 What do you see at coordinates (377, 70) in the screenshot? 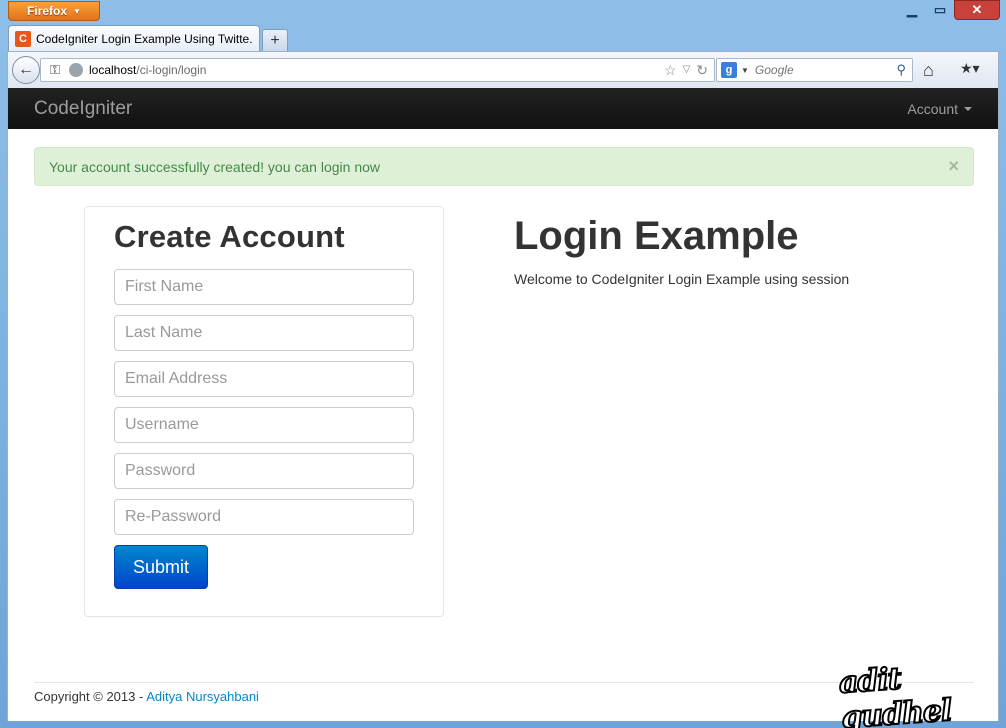
I see `url-bar: ⚿ localhost /ci-login/login ☆ ▽ ↻` at bounding box center [377, 70].